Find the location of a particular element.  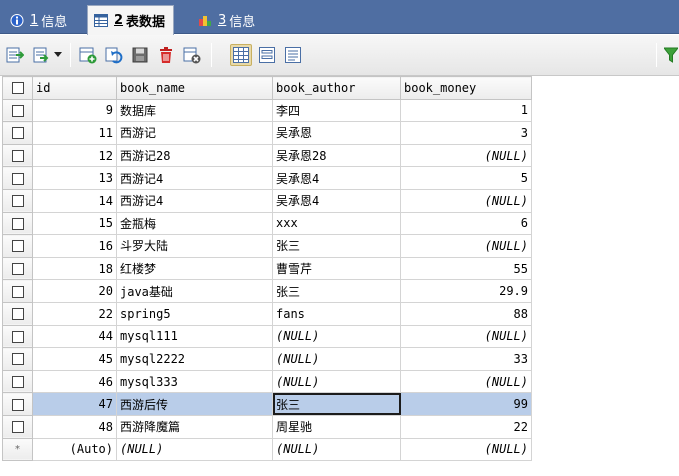

save-icon is located at coordinates (140, 55).